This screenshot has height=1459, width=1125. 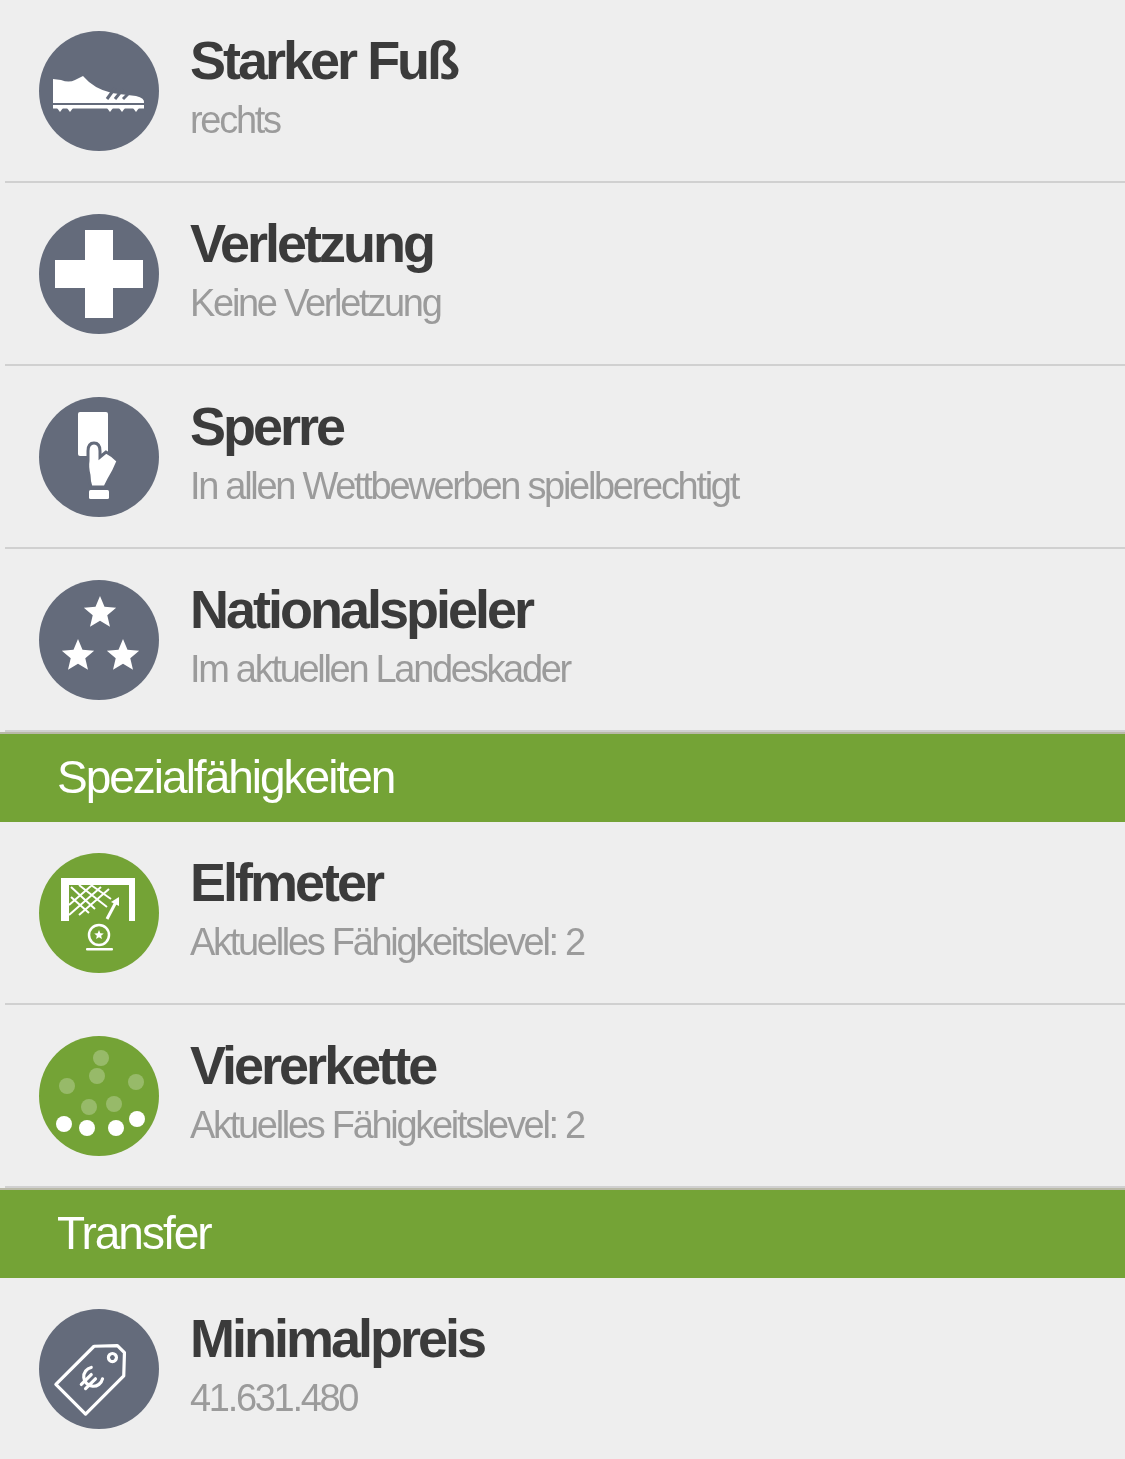 What do you see at coordinates (464, 486) in the screenshot?
I see `item-subtitle: In allen Wettbewerben spielberechtigt` at bounding box center [464, 486].